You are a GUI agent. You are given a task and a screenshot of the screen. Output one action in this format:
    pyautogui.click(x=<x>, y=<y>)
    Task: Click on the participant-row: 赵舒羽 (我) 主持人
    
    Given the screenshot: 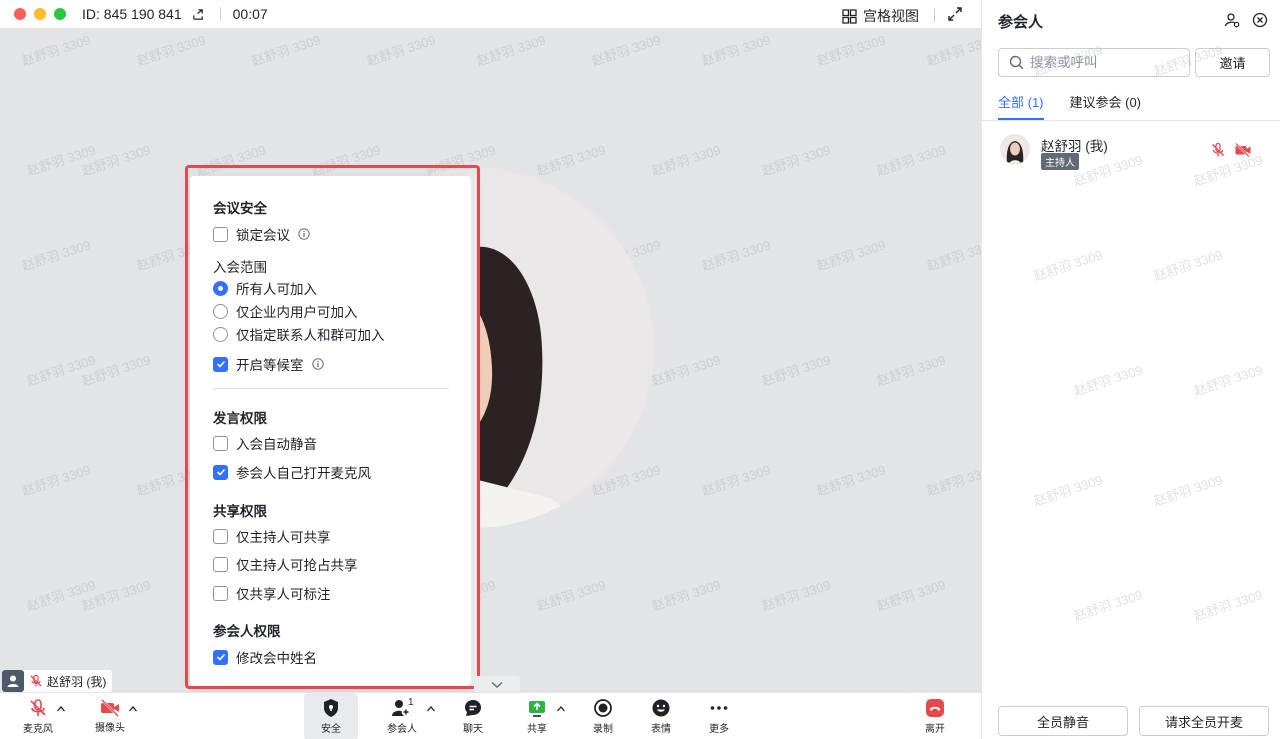 What is the action you would take?
    pyautogui.click(x=1137, y=152)
    